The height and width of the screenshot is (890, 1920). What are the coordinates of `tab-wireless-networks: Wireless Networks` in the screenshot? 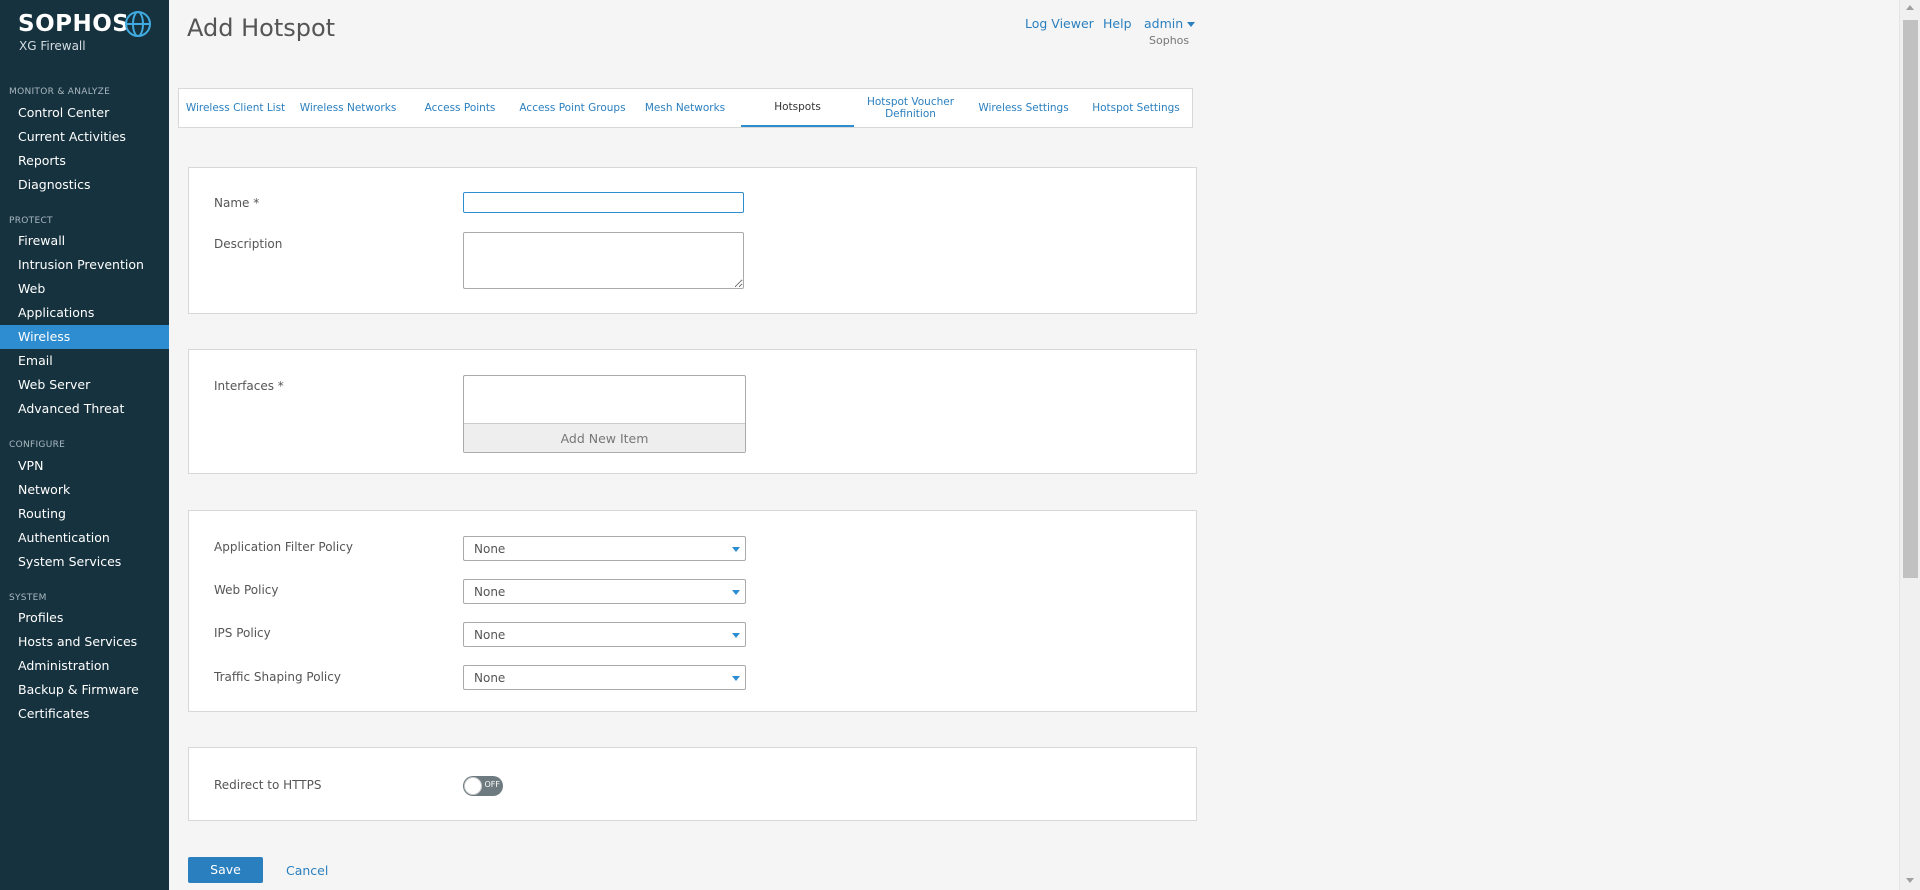 It's located at (348, 108).